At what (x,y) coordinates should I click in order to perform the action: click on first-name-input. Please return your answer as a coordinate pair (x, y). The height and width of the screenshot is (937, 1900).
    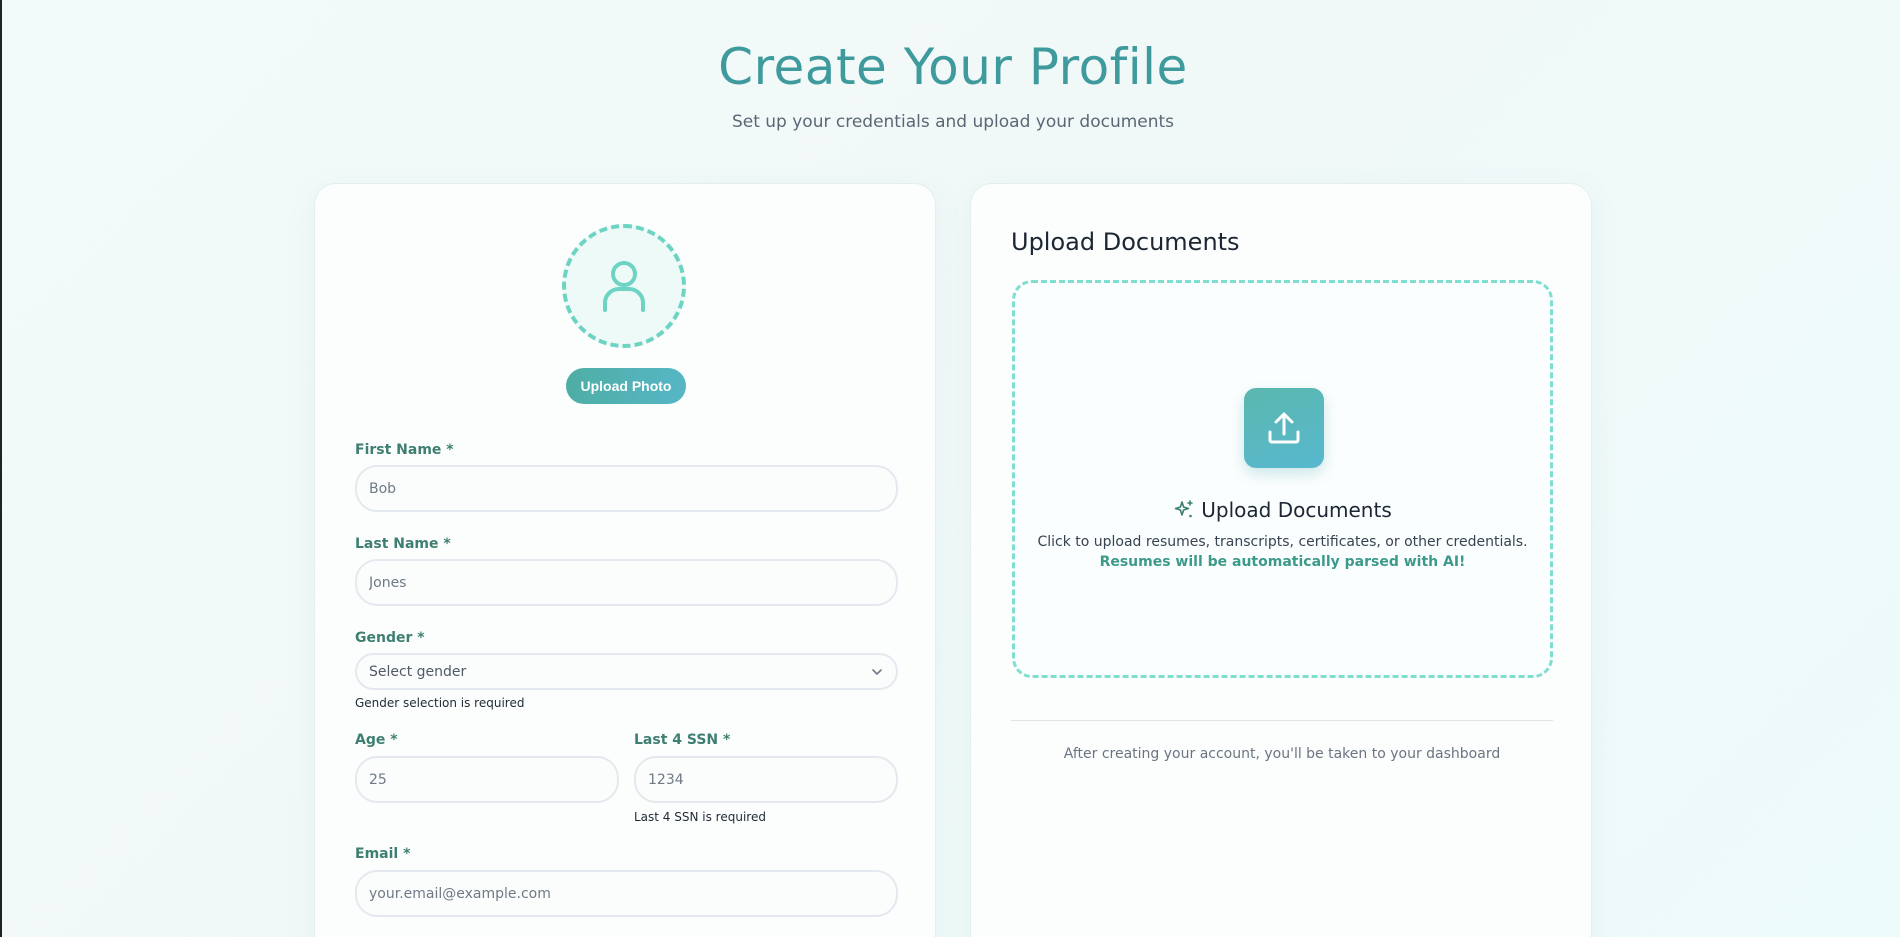
    Looking at the image, I should click on (626, 488).